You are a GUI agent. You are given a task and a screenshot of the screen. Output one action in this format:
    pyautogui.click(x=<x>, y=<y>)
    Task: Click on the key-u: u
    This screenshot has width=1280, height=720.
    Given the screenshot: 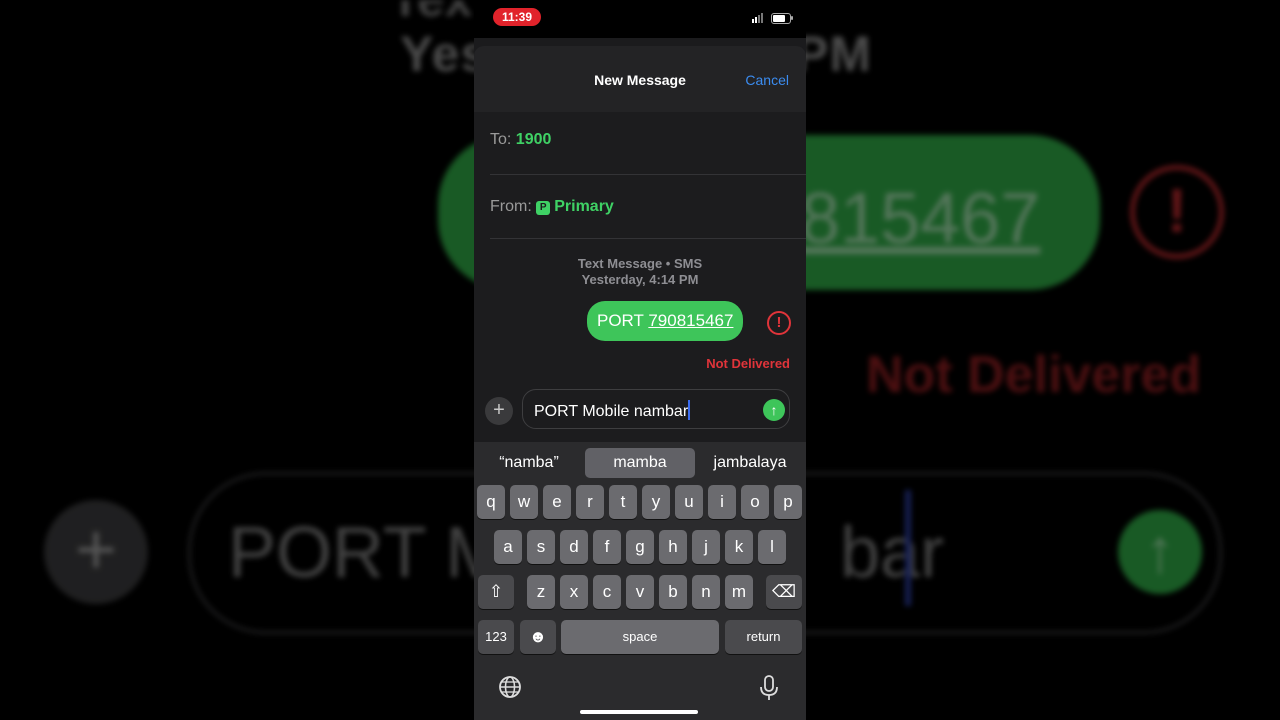 What is the action you would take?
    pyautogui.click(x=689, y=502)
    